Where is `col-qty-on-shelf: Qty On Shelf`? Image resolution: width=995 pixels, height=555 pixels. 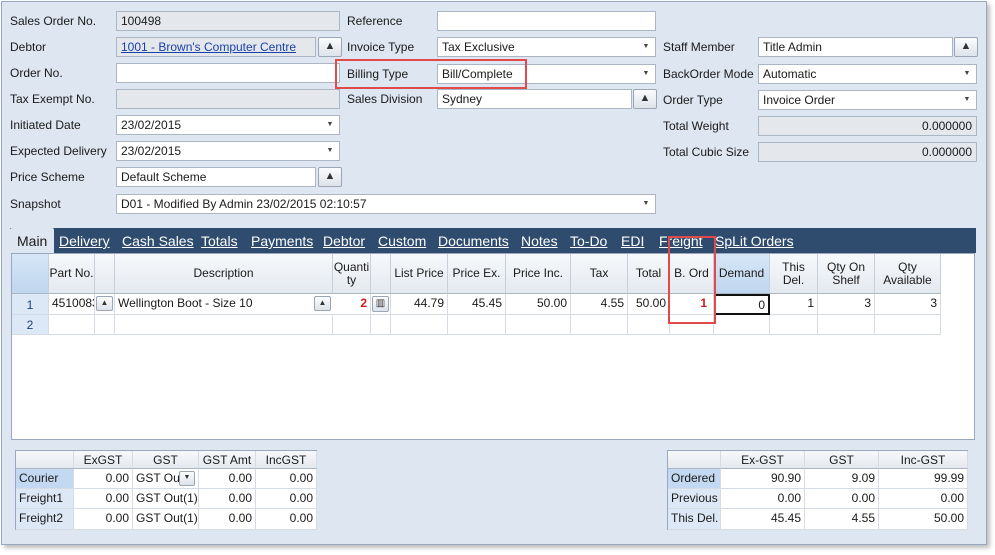 col-qty-on-shelf: Qty On Shelf is located at coordinates (846, 274).